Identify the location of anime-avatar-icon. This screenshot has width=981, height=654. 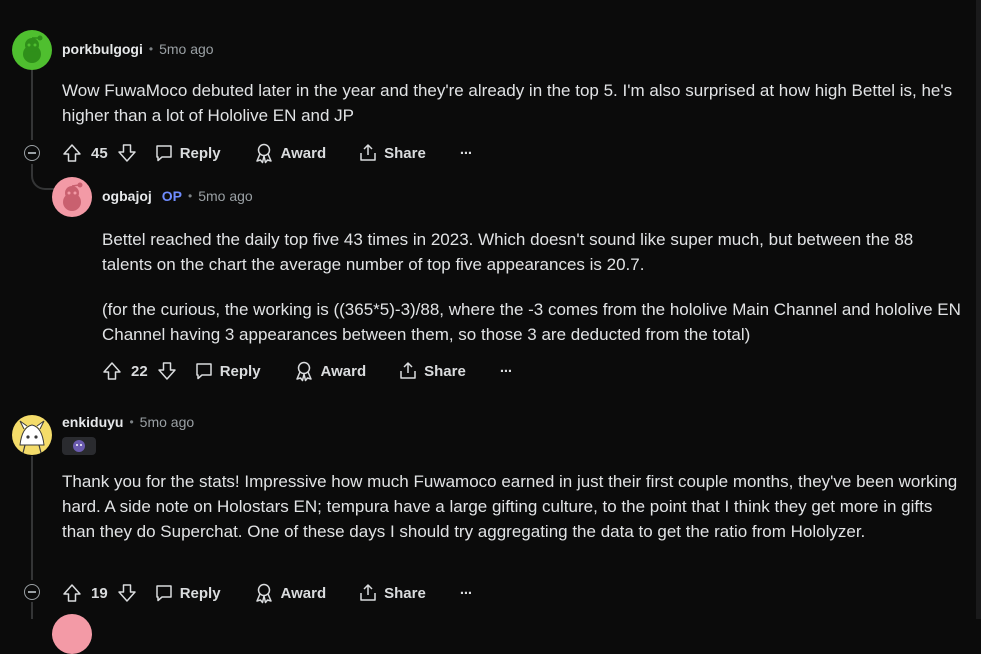
(32, 437).